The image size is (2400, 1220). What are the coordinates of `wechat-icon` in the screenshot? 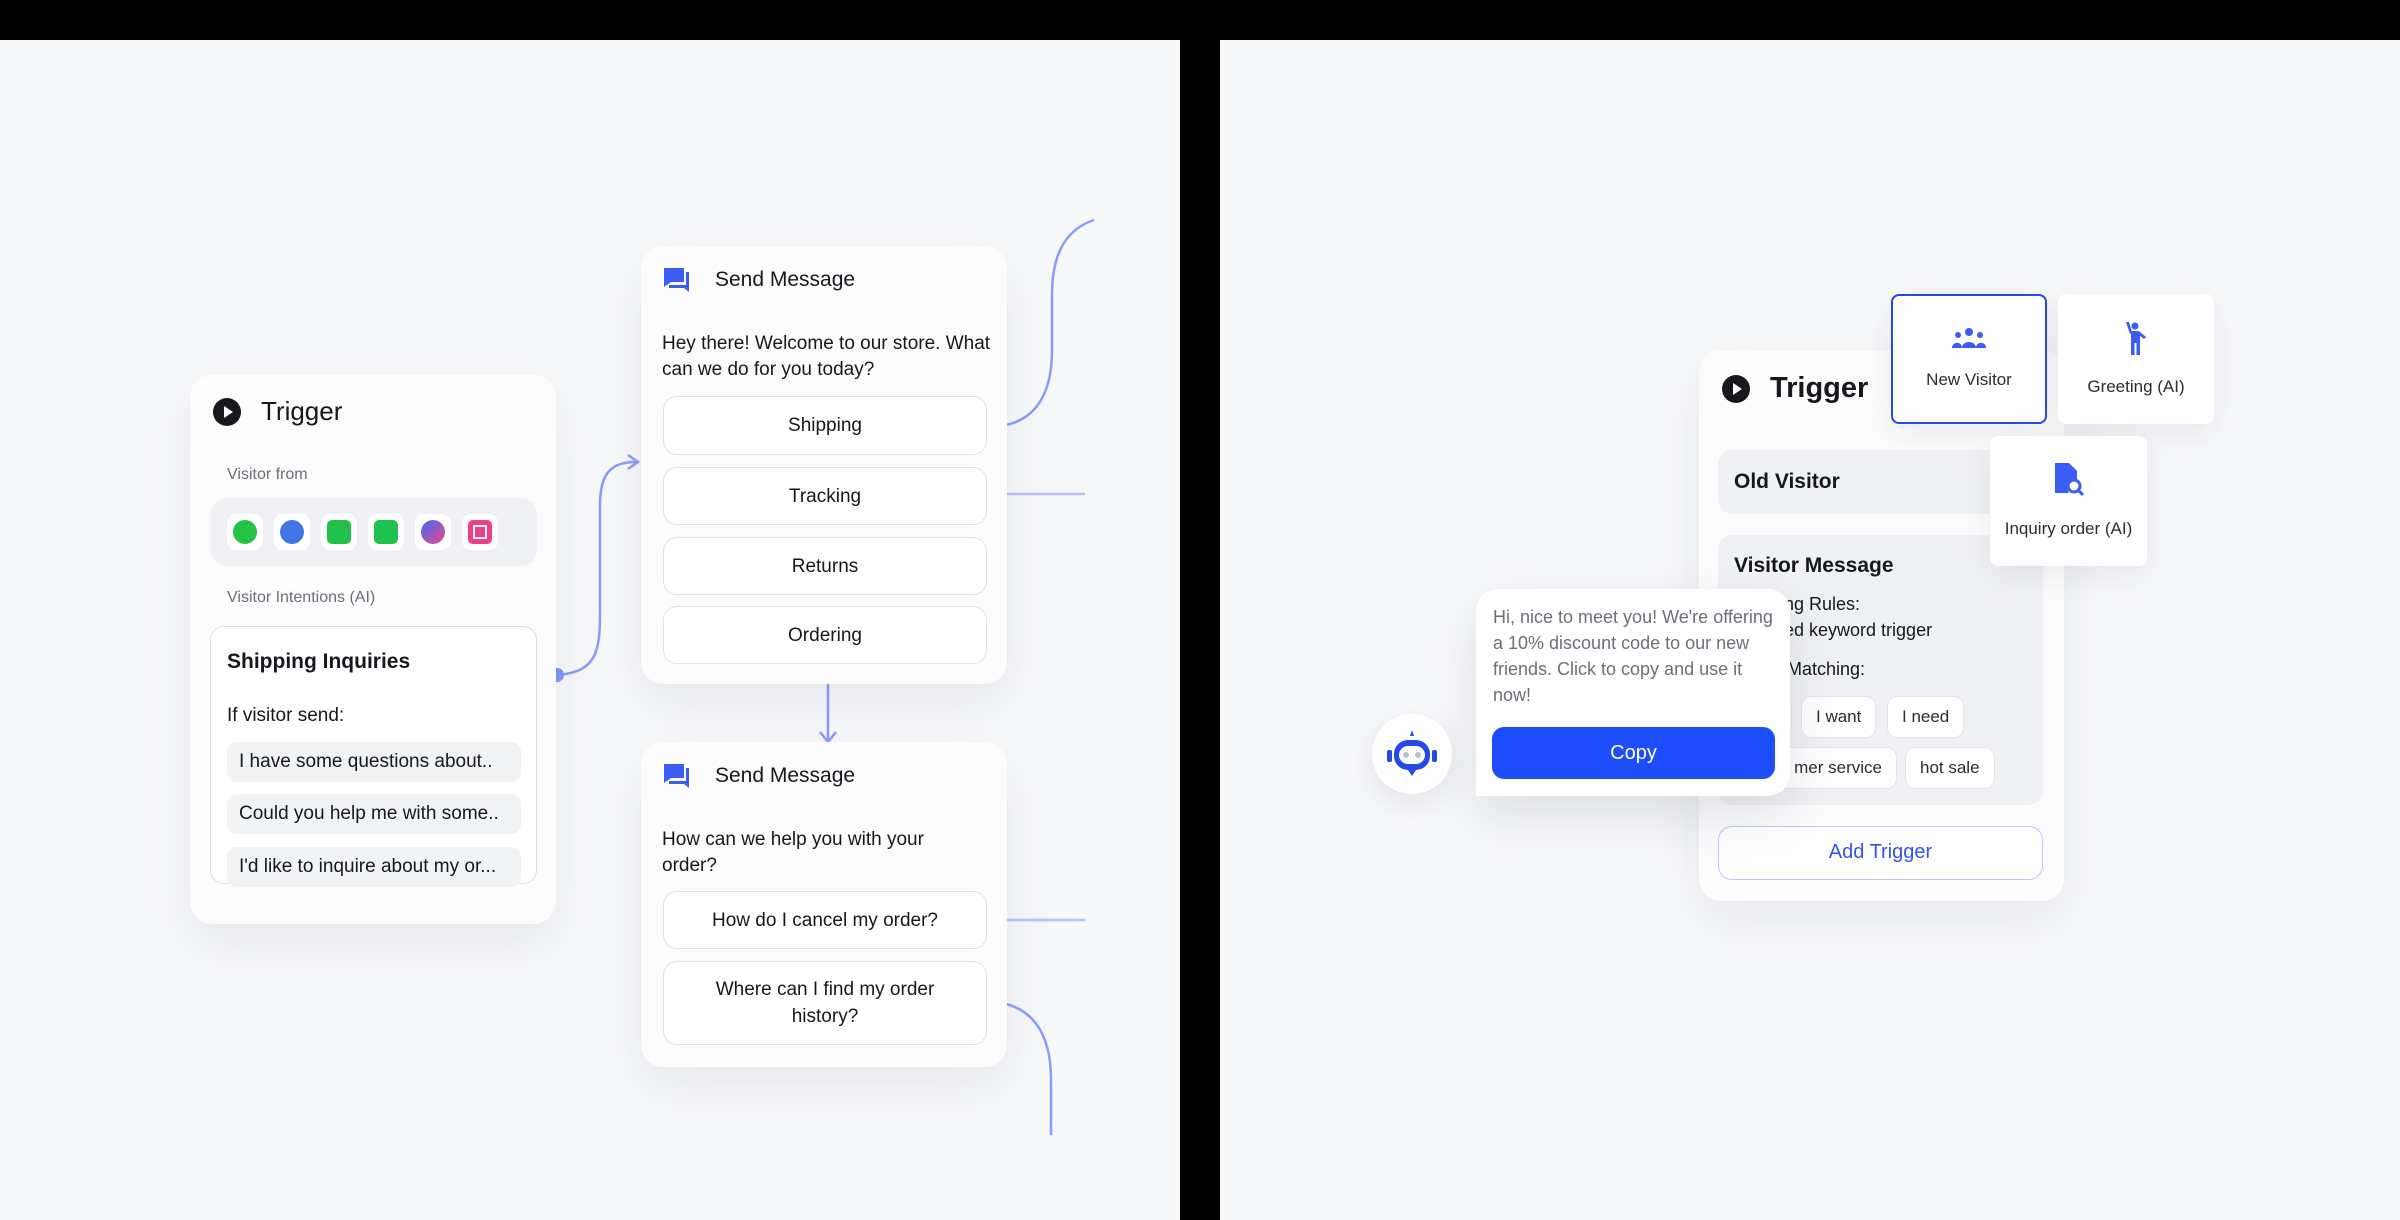 It's located at (339, 532).